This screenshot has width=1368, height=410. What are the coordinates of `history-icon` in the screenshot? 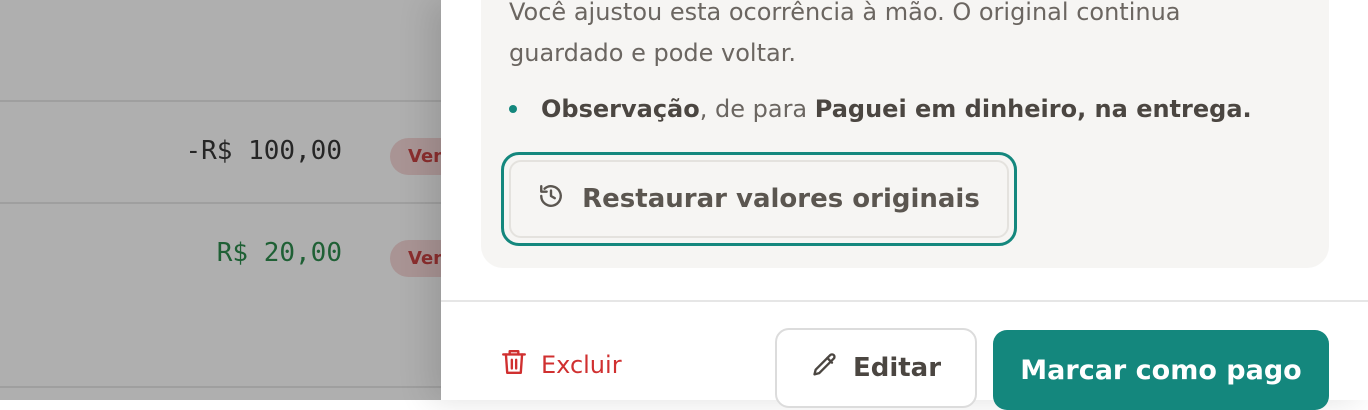 It's located at (560, 199).